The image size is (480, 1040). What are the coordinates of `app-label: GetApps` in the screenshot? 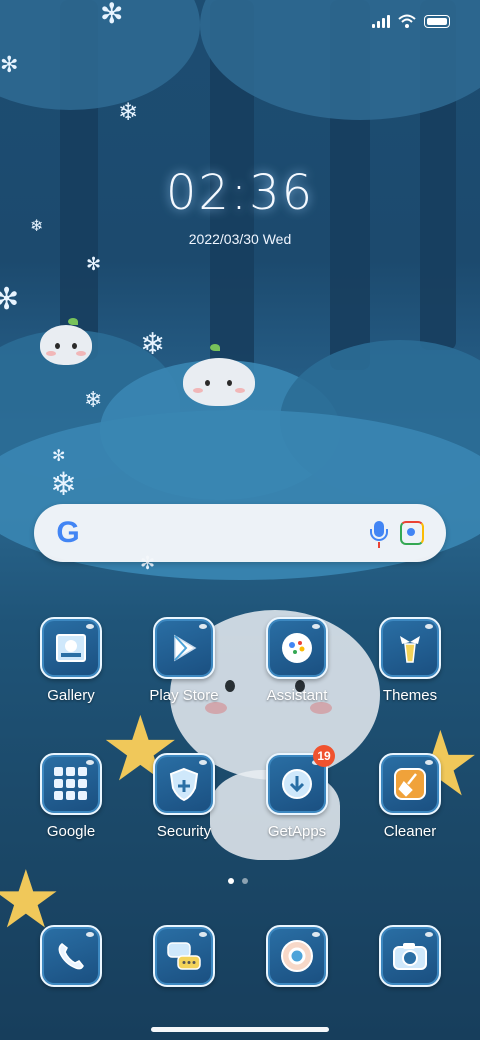 It's located at (297, 831).